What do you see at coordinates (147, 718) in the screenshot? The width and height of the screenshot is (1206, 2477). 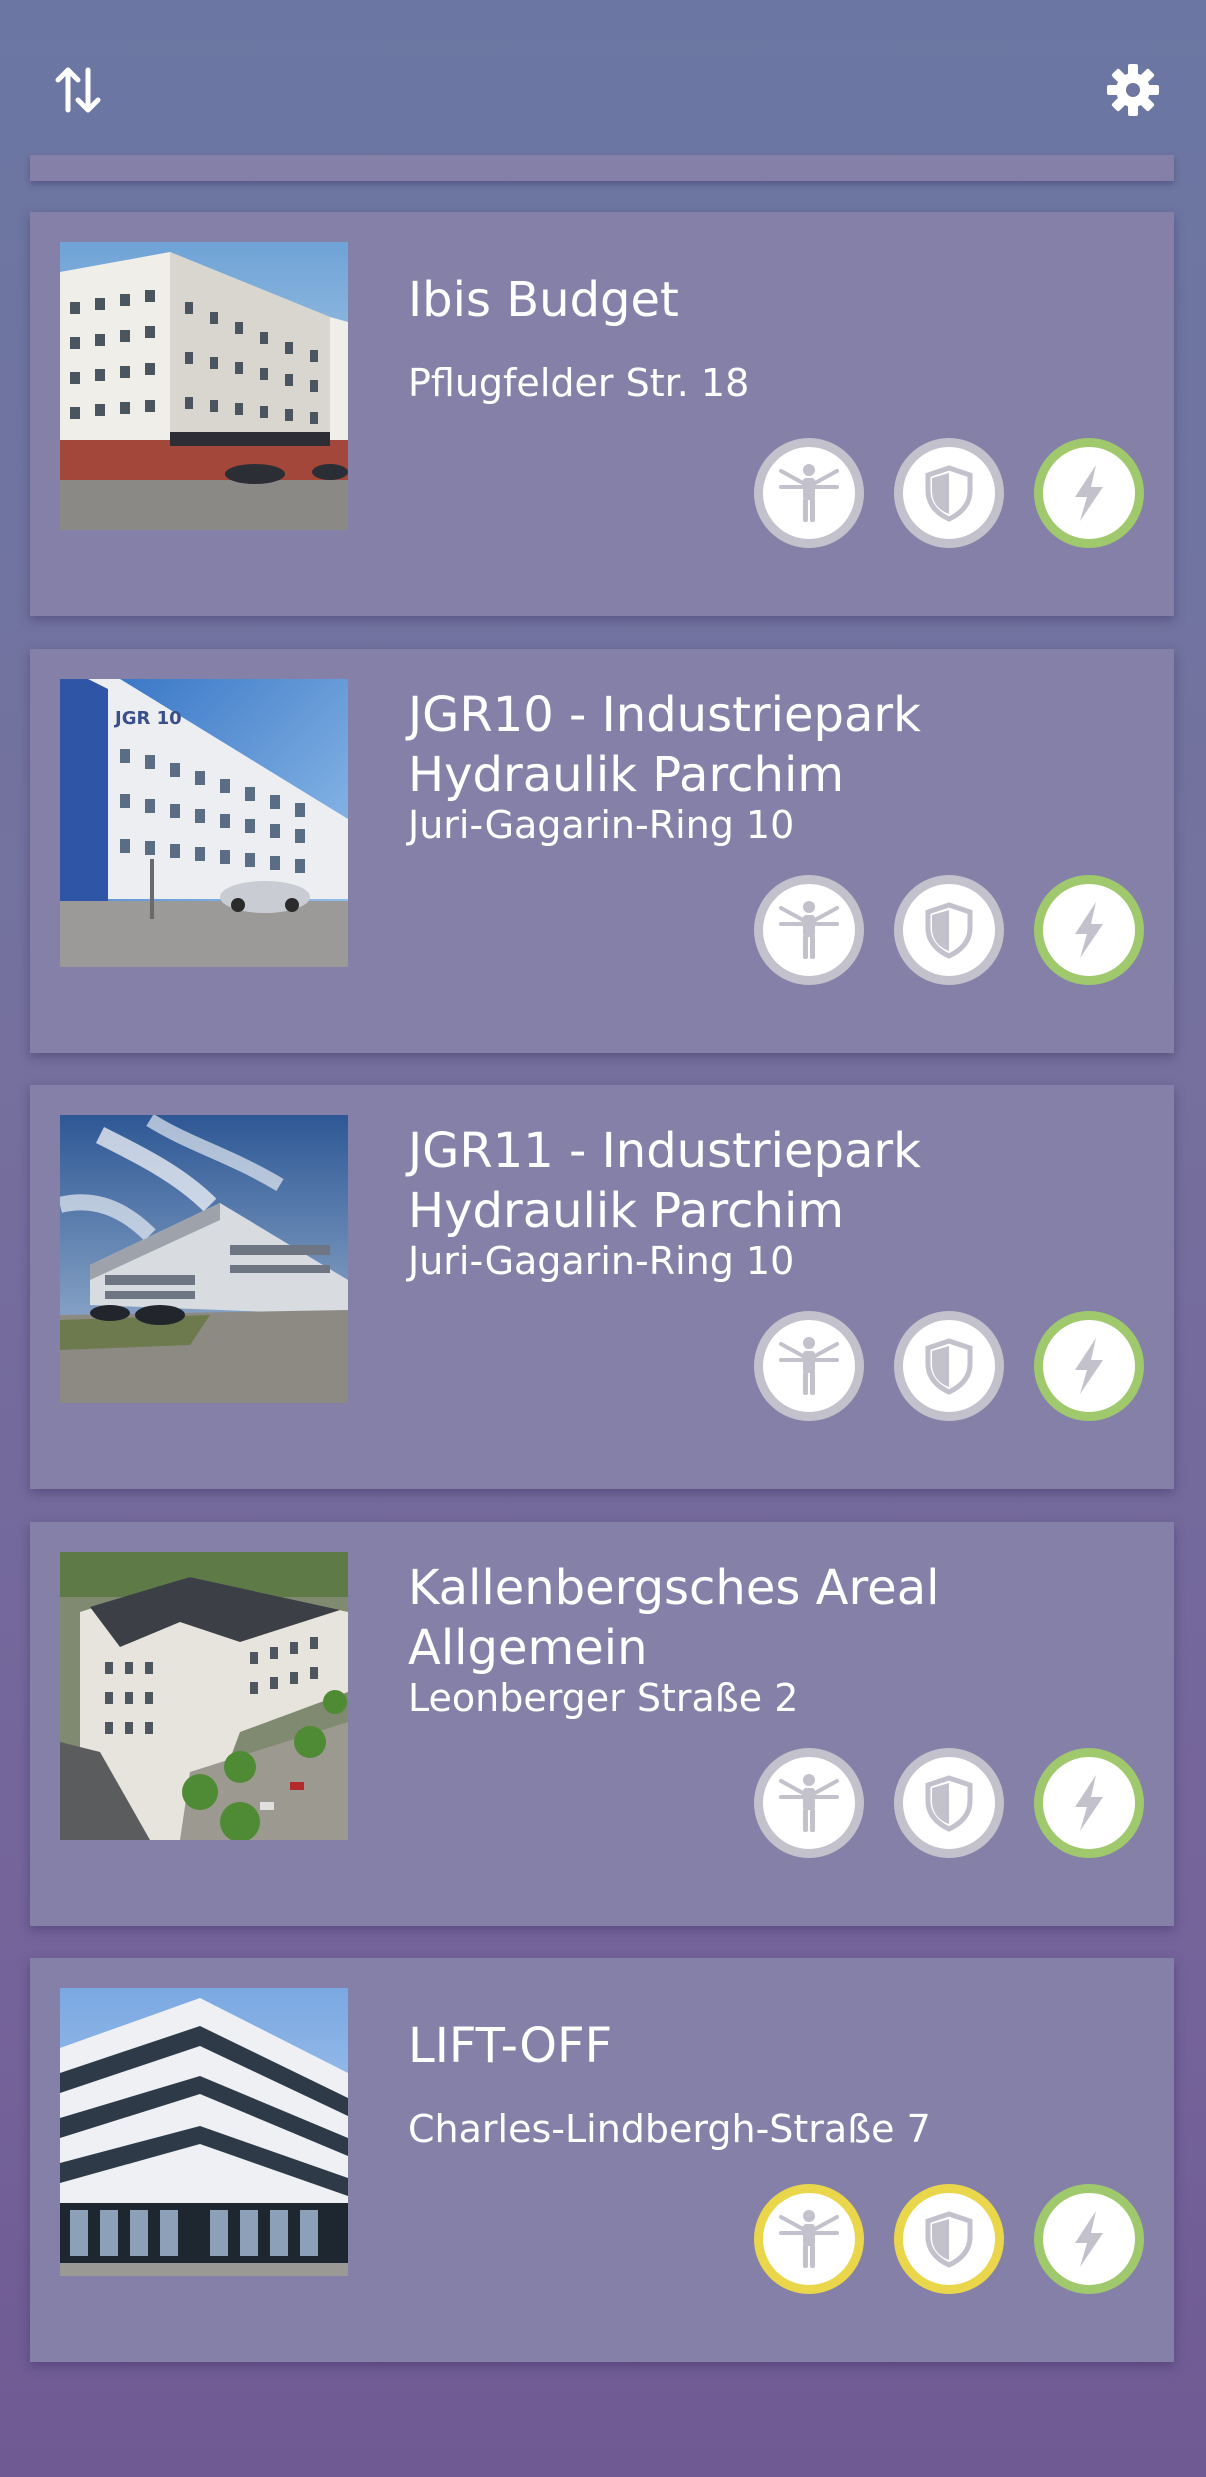 I see `svg-text: JGR 10` at bounding box center [147, 718].